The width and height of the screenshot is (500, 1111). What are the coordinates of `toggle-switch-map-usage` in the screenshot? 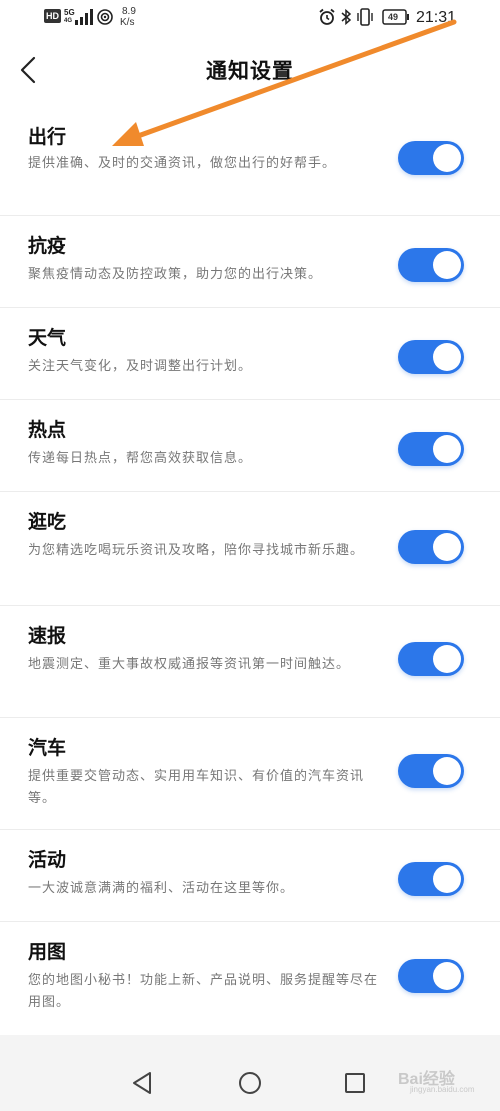 It's located at (431, 976).